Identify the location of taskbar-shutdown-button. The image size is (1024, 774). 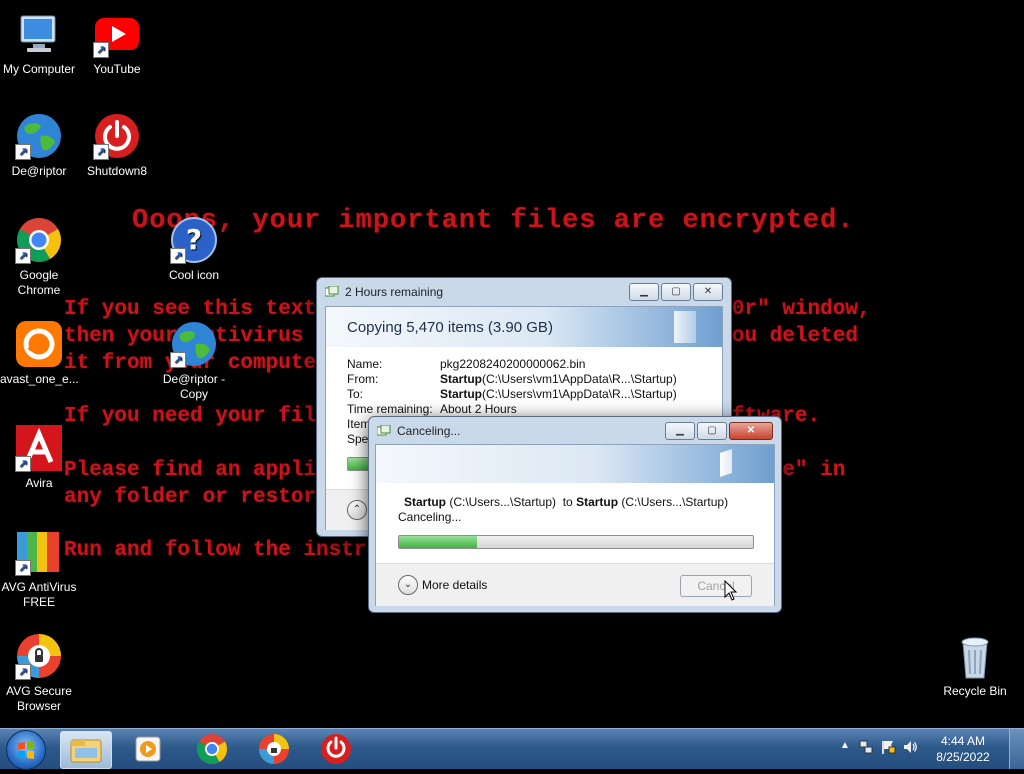
(337, 749).